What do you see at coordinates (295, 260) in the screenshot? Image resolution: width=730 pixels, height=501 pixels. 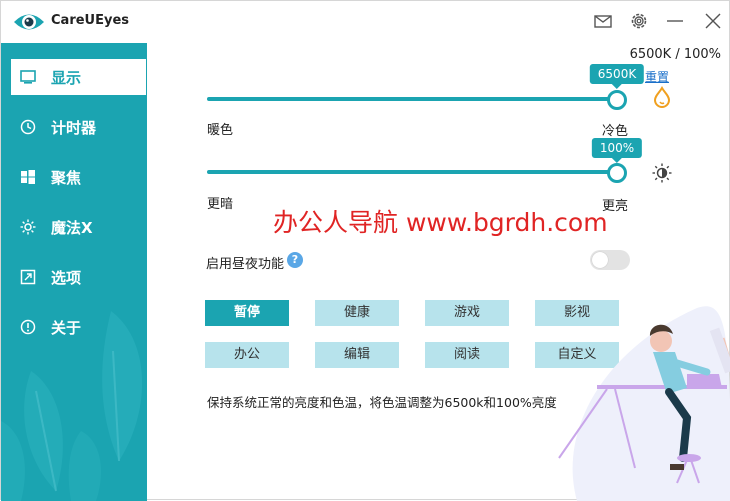 I see `help-icon: ?` at bounding box center [295, 260].